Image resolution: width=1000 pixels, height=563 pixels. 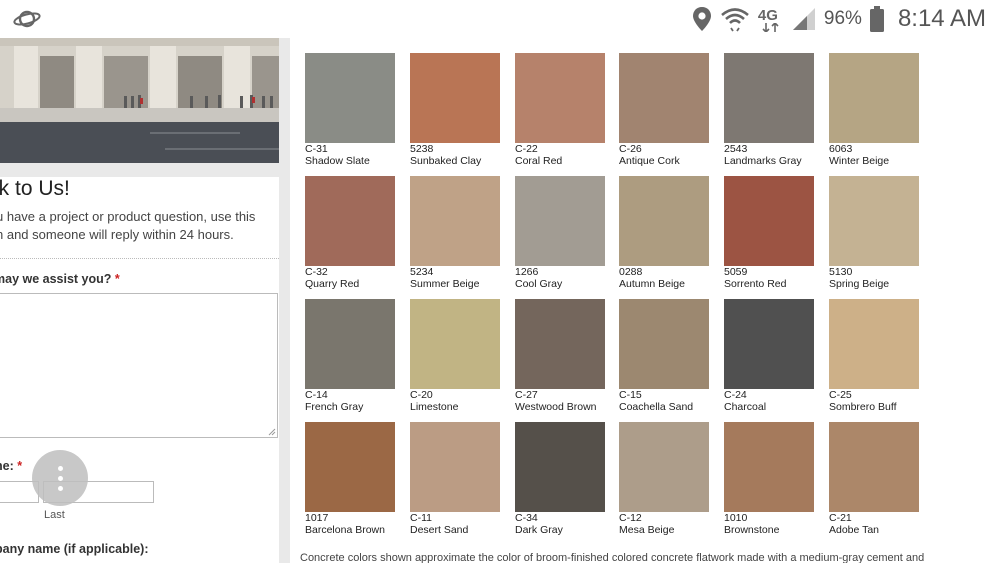 What do you see at coordinates (769, 233) in the screenshot?
I see `color-swatch: 5059 Sorrento Red` at bounding box center [769, 233].